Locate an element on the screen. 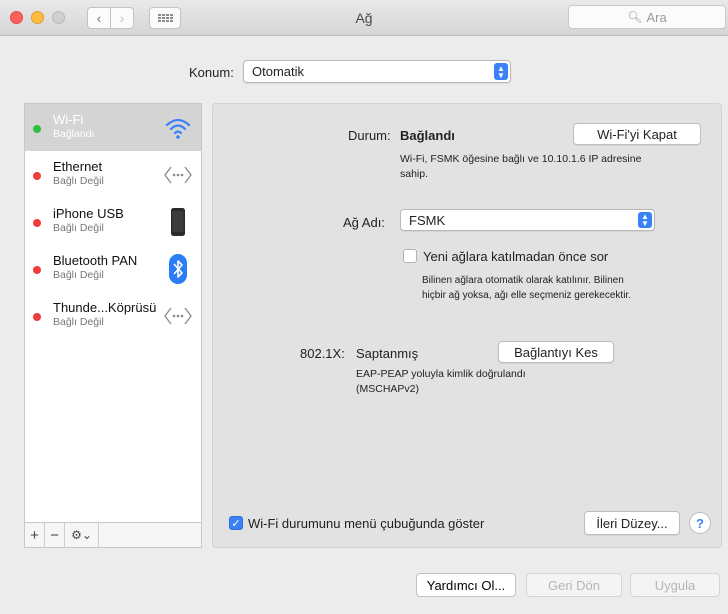  service-list-toolbar: + − ⚙︎⌄ is located at coordinates (113, 535).